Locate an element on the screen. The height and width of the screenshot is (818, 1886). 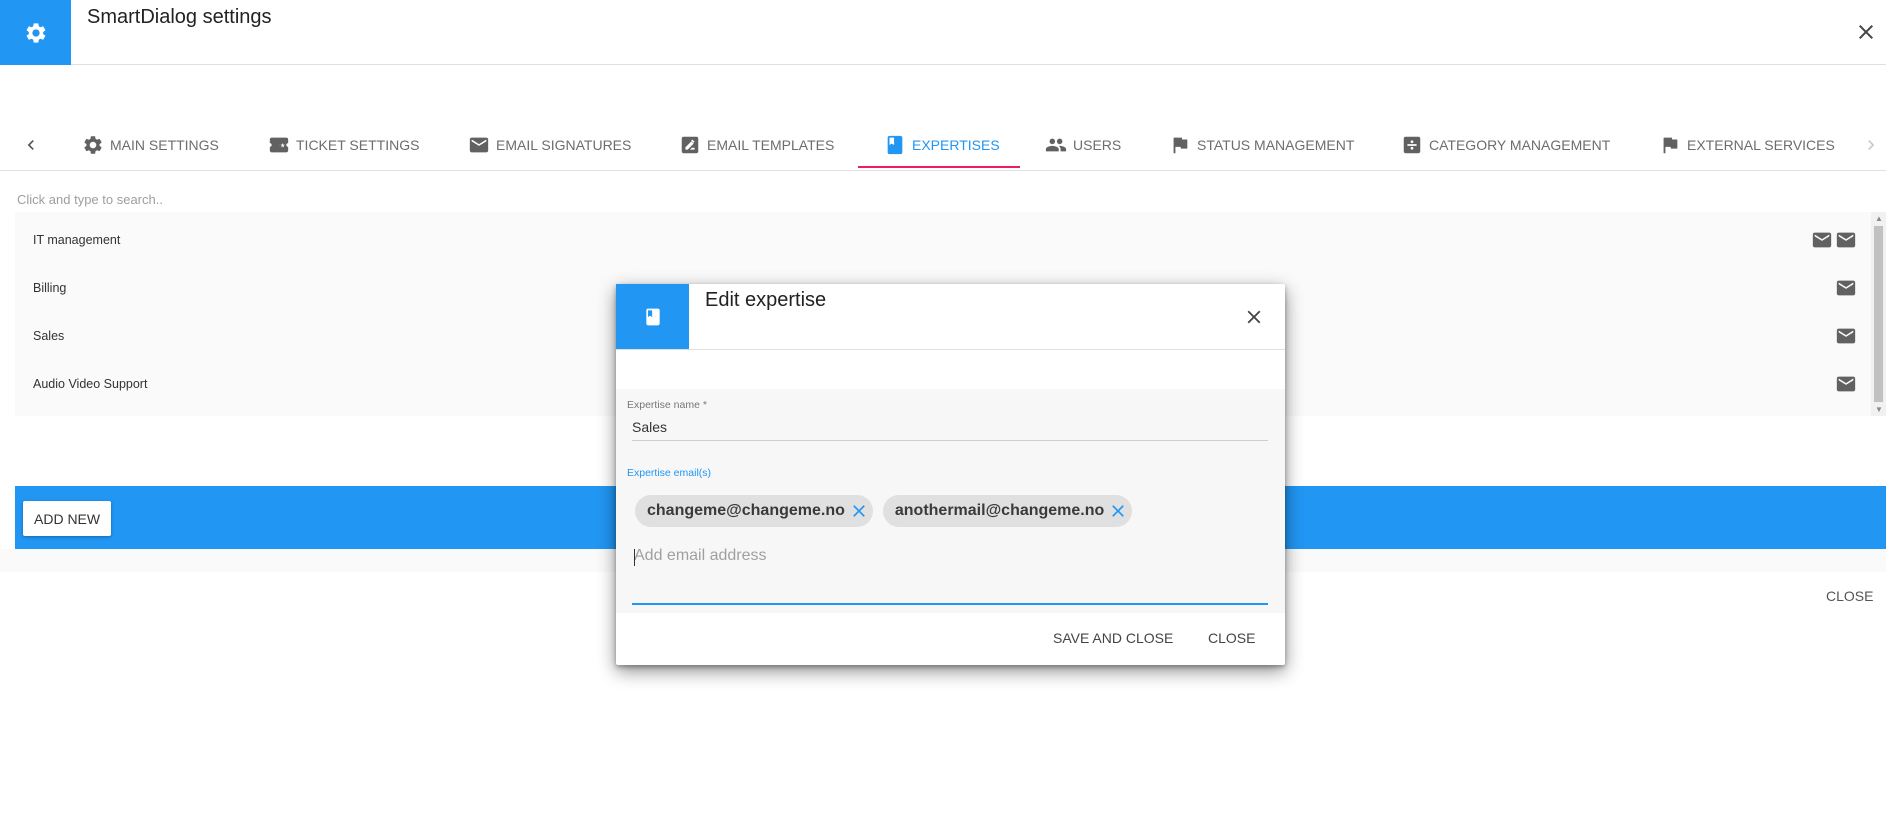
chip-label: changeme@changeme.no is located at coordinates (746, 510).